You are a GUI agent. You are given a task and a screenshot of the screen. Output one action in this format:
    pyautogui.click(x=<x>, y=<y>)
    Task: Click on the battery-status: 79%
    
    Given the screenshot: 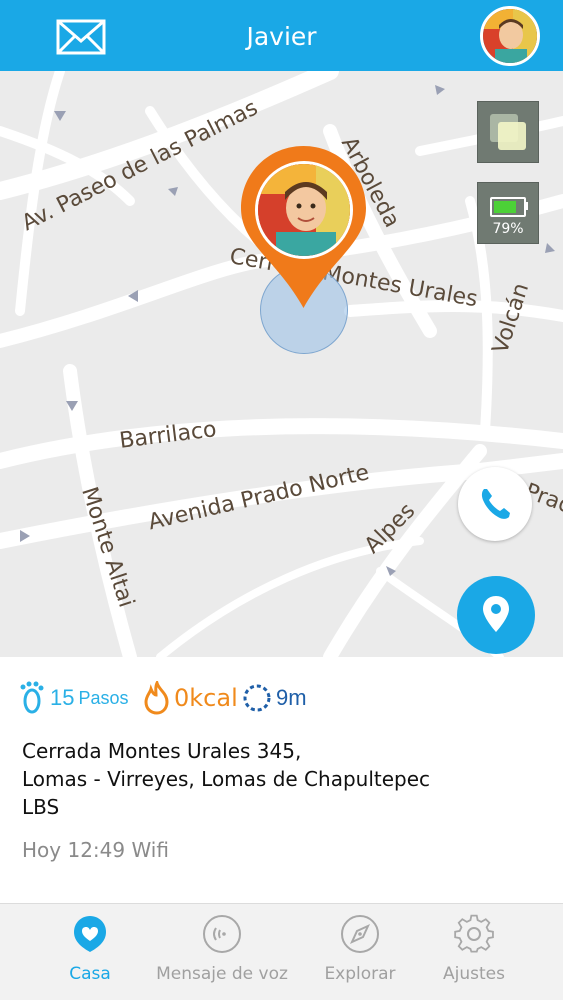 What is the action you would take?
    pyautogui.click(x=508, y=213)
    